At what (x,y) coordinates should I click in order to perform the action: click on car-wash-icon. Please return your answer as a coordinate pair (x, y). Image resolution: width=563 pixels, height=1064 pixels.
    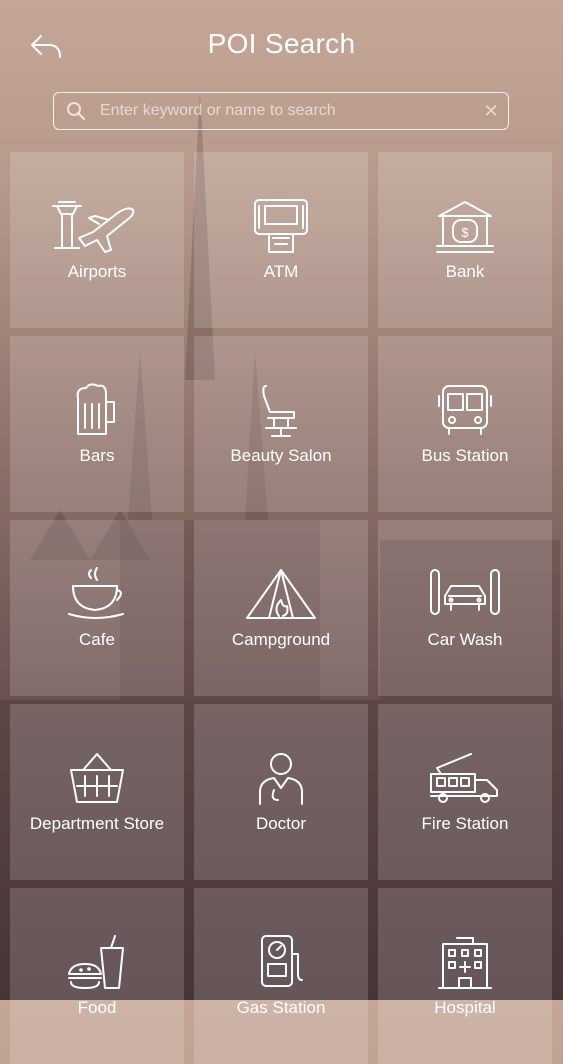
    Looking at the image, I should click on (465, 592).